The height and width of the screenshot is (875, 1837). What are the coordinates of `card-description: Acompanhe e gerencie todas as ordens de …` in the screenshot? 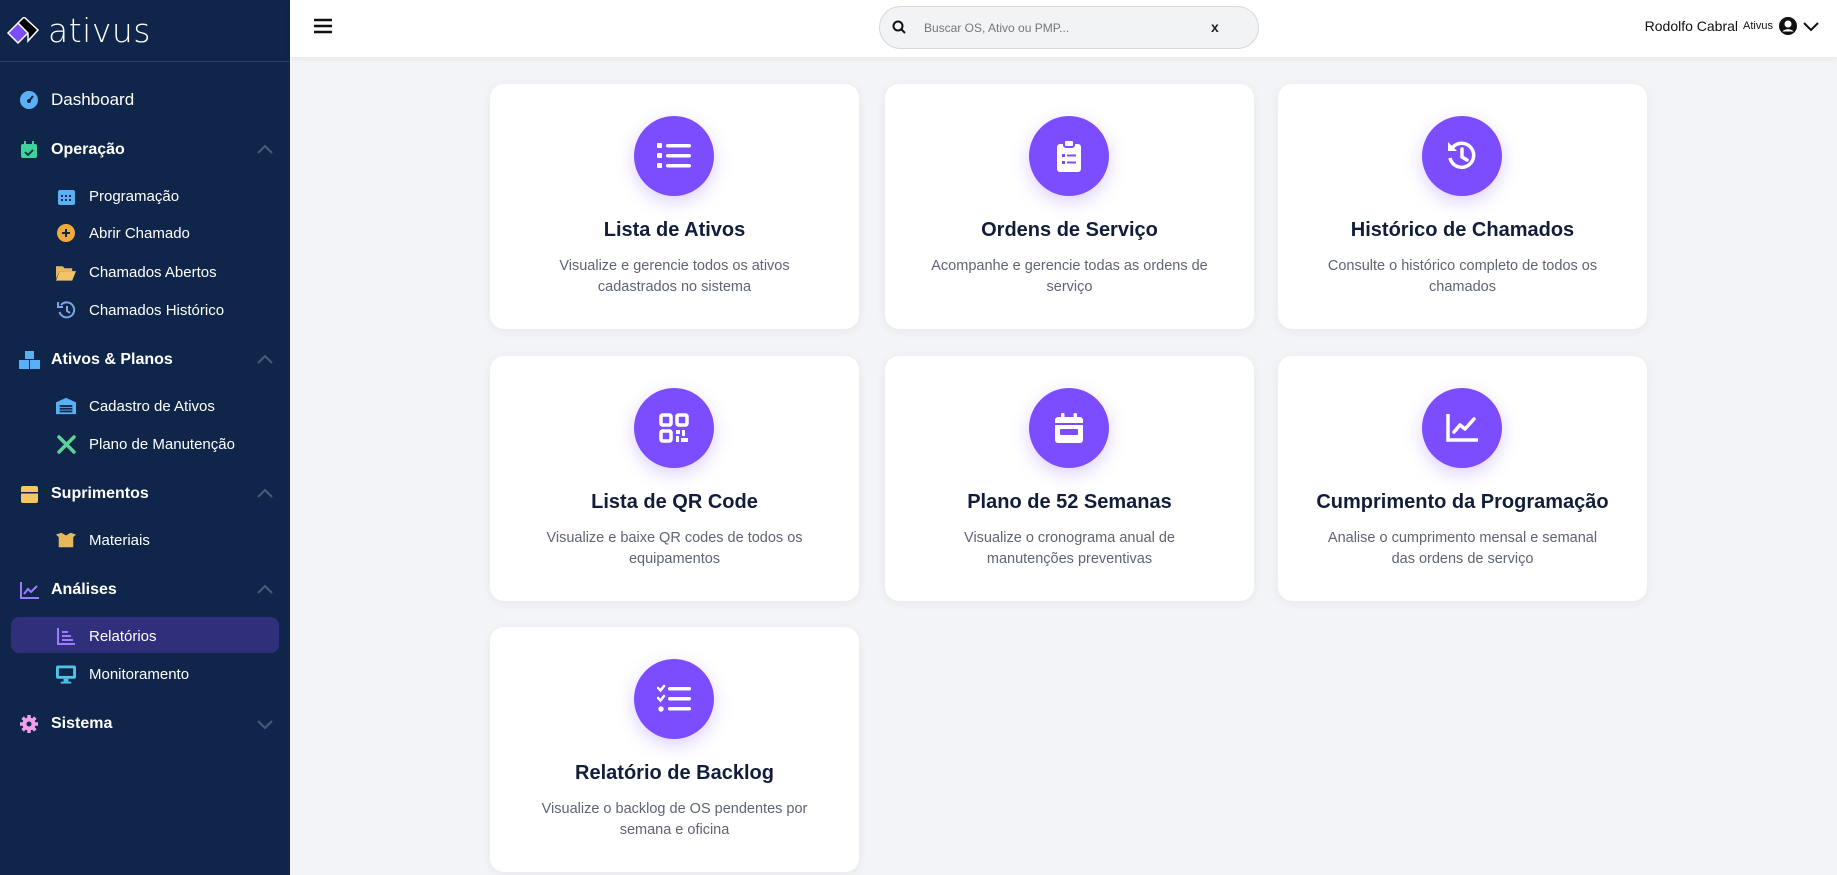 It's located at (1069, 276).